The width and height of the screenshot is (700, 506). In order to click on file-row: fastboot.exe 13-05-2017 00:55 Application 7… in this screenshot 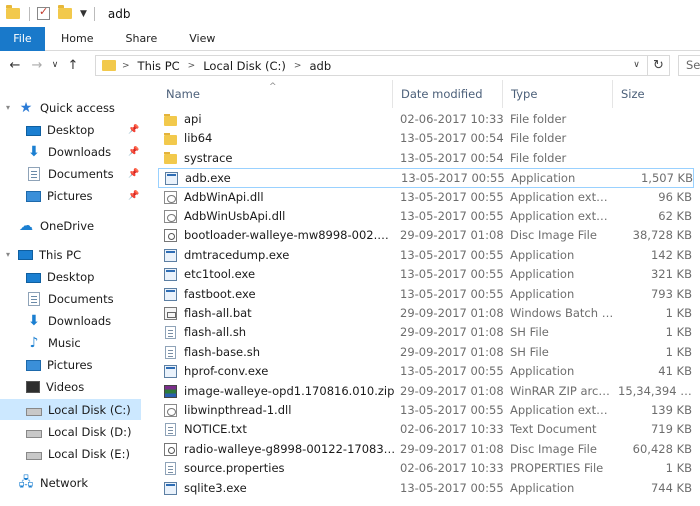, I will do `click(426, 294)`.